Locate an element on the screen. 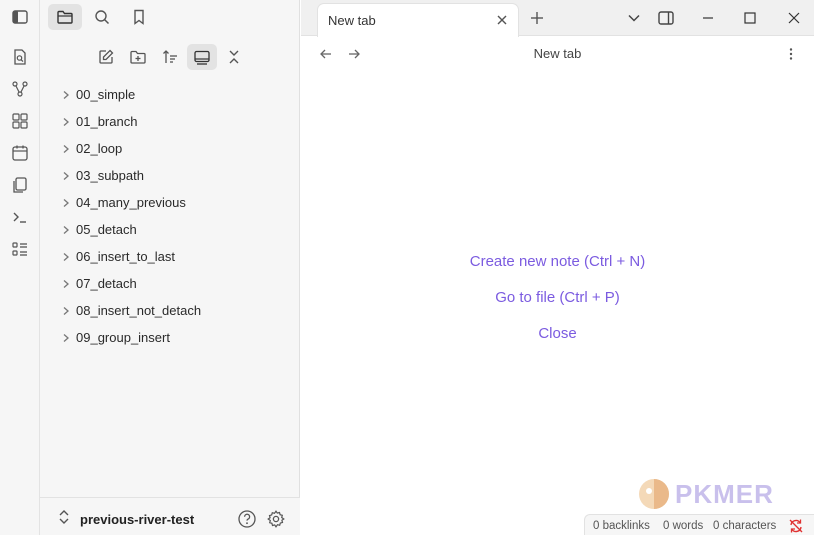 This screenshot has width=814, height=535. canvas-icon is located at coordinates (20, 121).